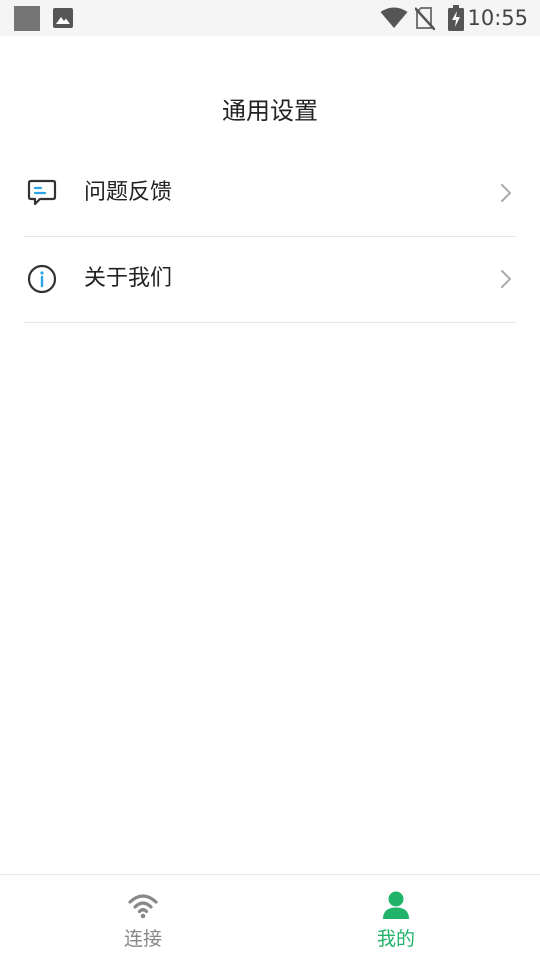 This screenshot has height=961, width=540. What do you see at coordinates (27, 18) in the screenshot?
I see `notification-square-icon` at bounding box center [27, 18].